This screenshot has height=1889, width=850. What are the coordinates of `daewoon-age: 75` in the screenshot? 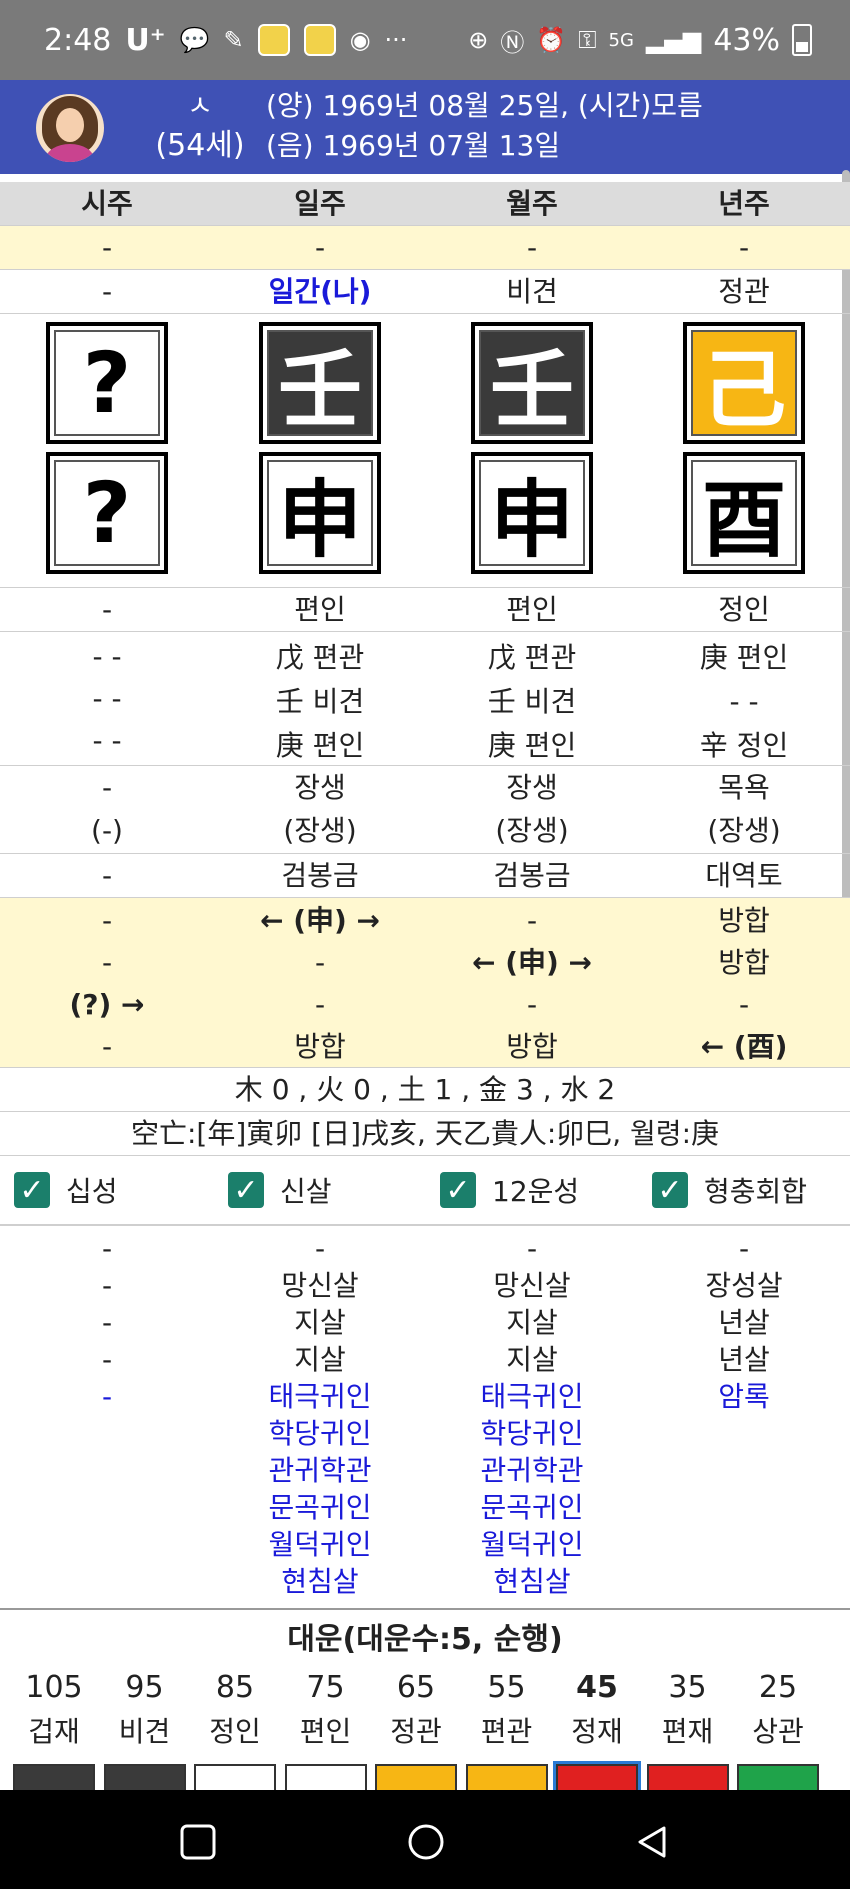 It's located at (325, 1687).